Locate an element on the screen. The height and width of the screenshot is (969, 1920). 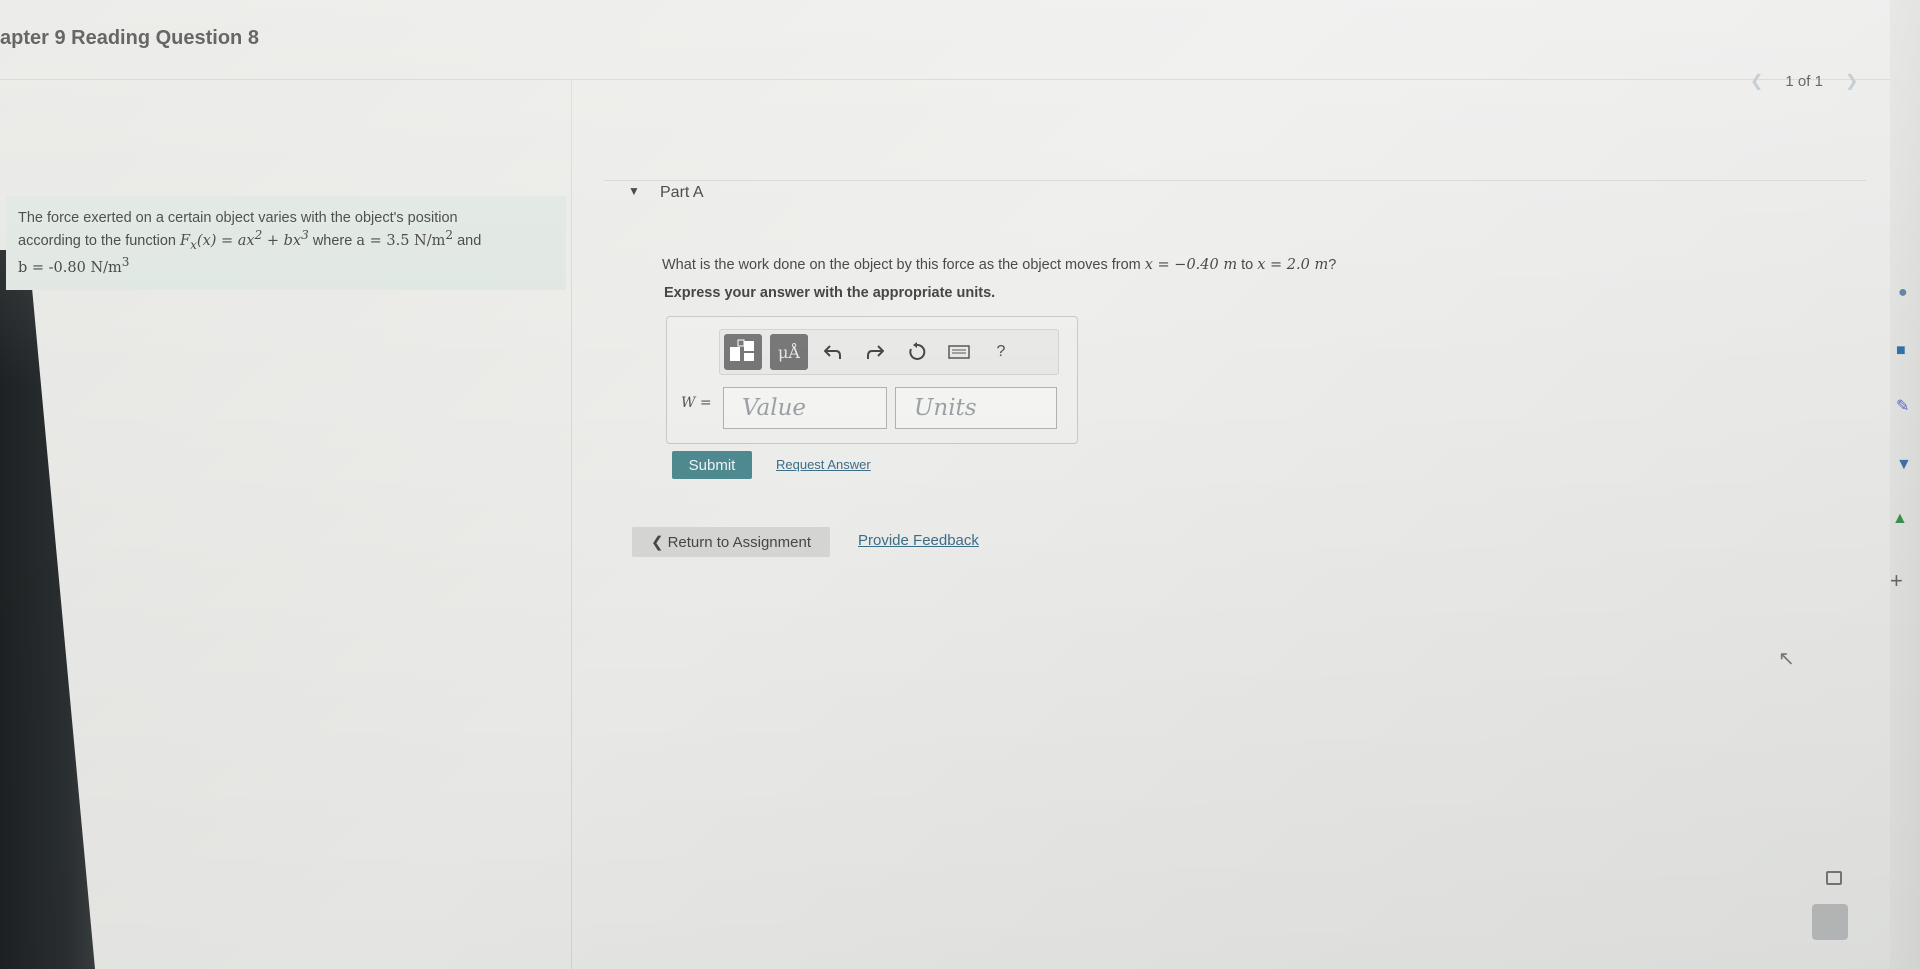
reset-button is located at coordinates (917, 352).